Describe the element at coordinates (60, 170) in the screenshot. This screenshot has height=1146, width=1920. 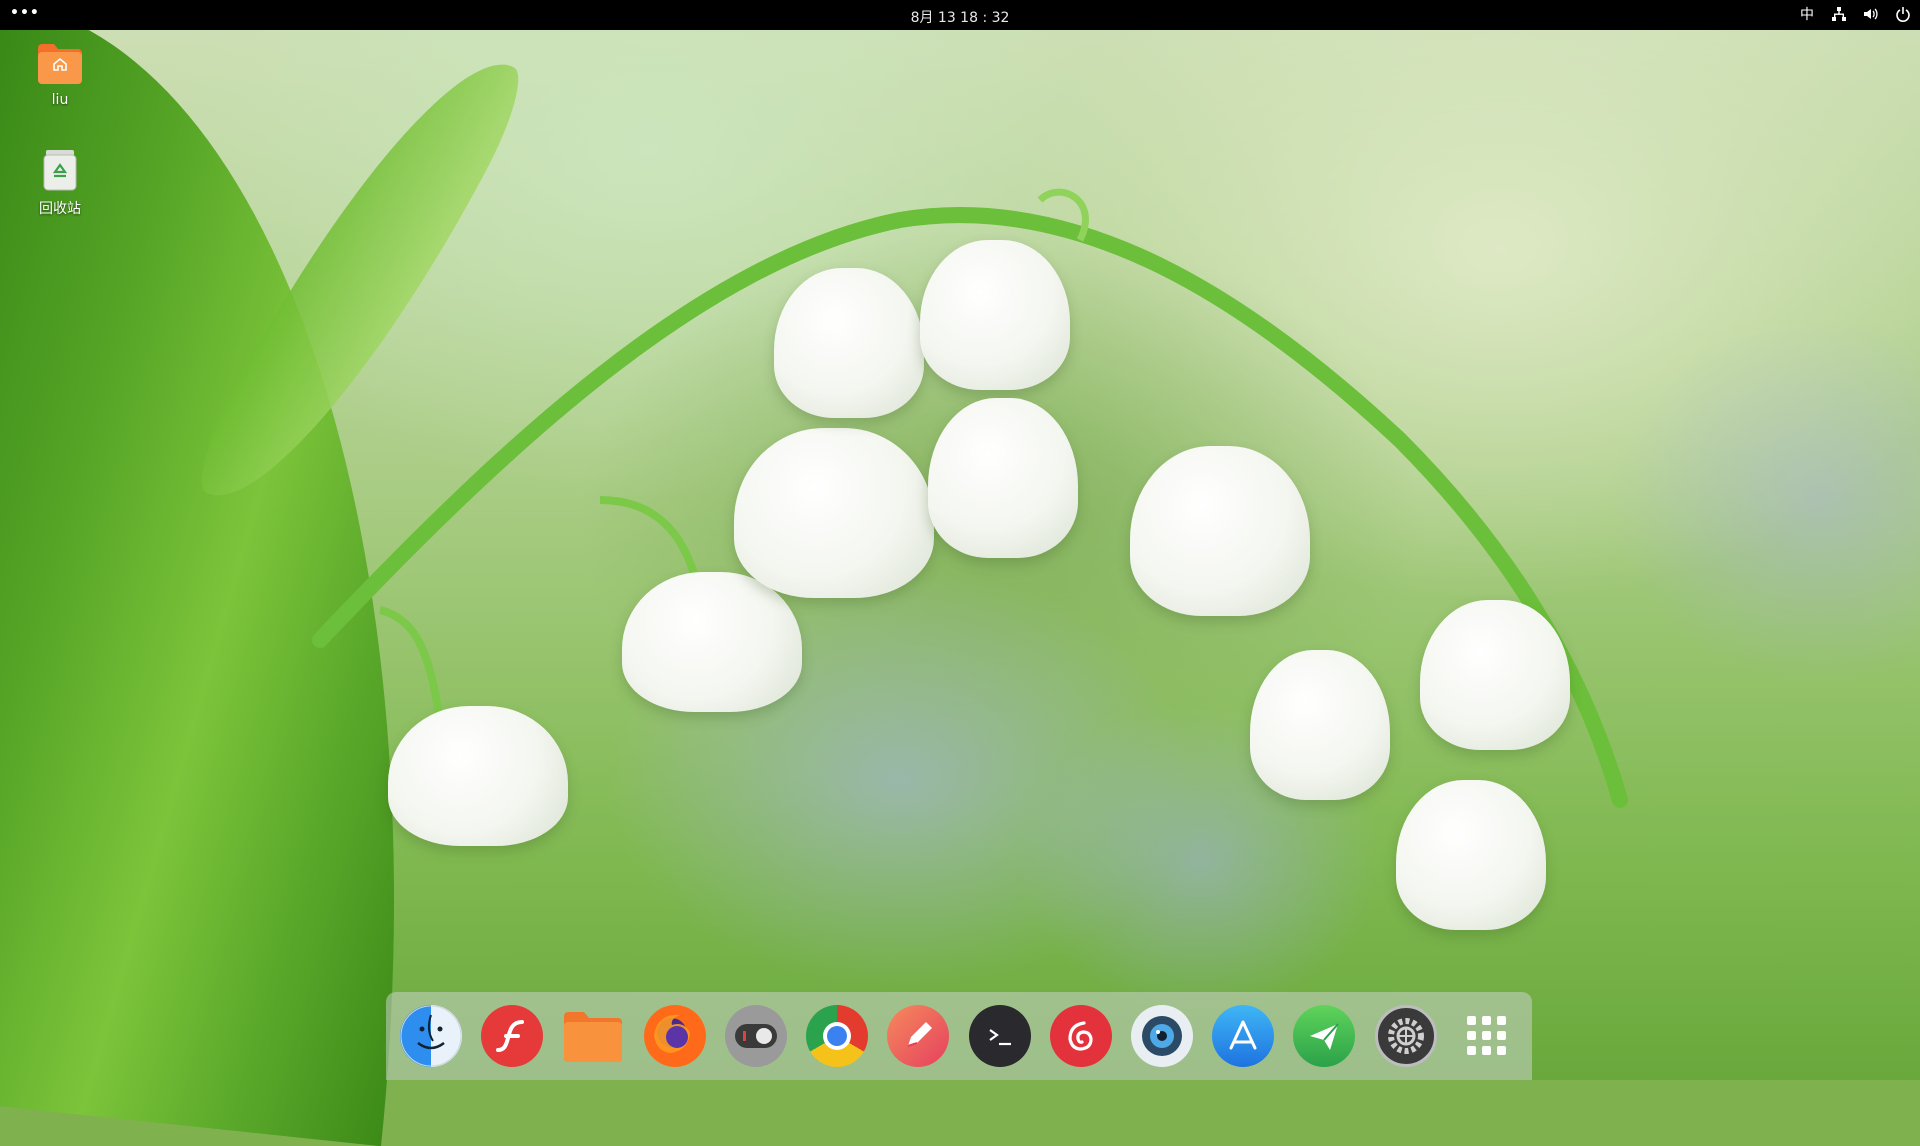
I see `trash-icon` at that location.